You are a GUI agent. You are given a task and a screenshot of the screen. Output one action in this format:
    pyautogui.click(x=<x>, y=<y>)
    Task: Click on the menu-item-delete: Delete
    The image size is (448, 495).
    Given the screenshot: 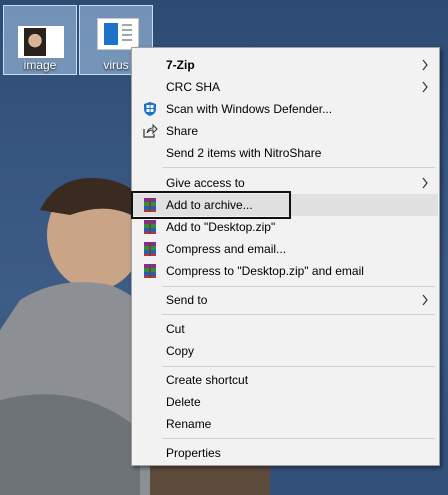 What is the action you would take?
    pyautogui.click(x=285, y=402)
    